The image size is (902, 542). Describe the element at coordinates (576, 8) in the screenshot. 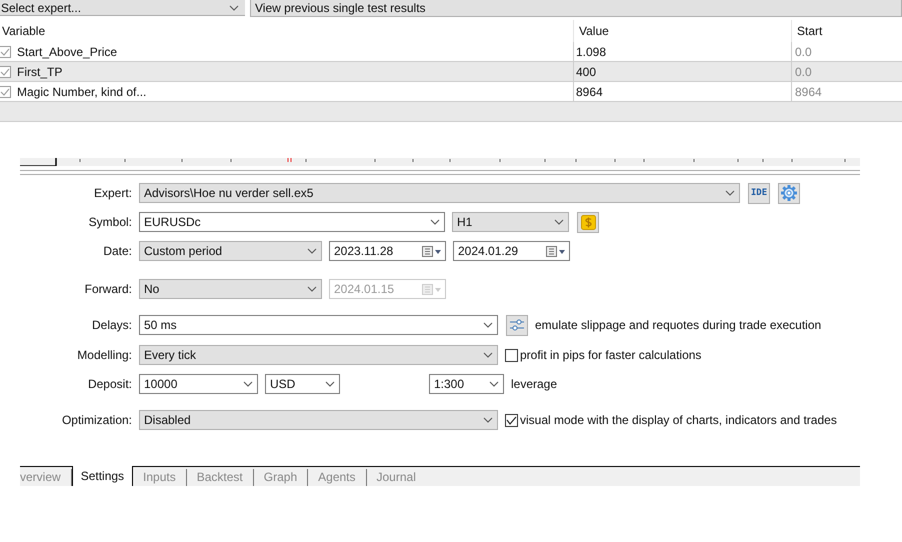

I see `results-button: View previous single test results` at that location.